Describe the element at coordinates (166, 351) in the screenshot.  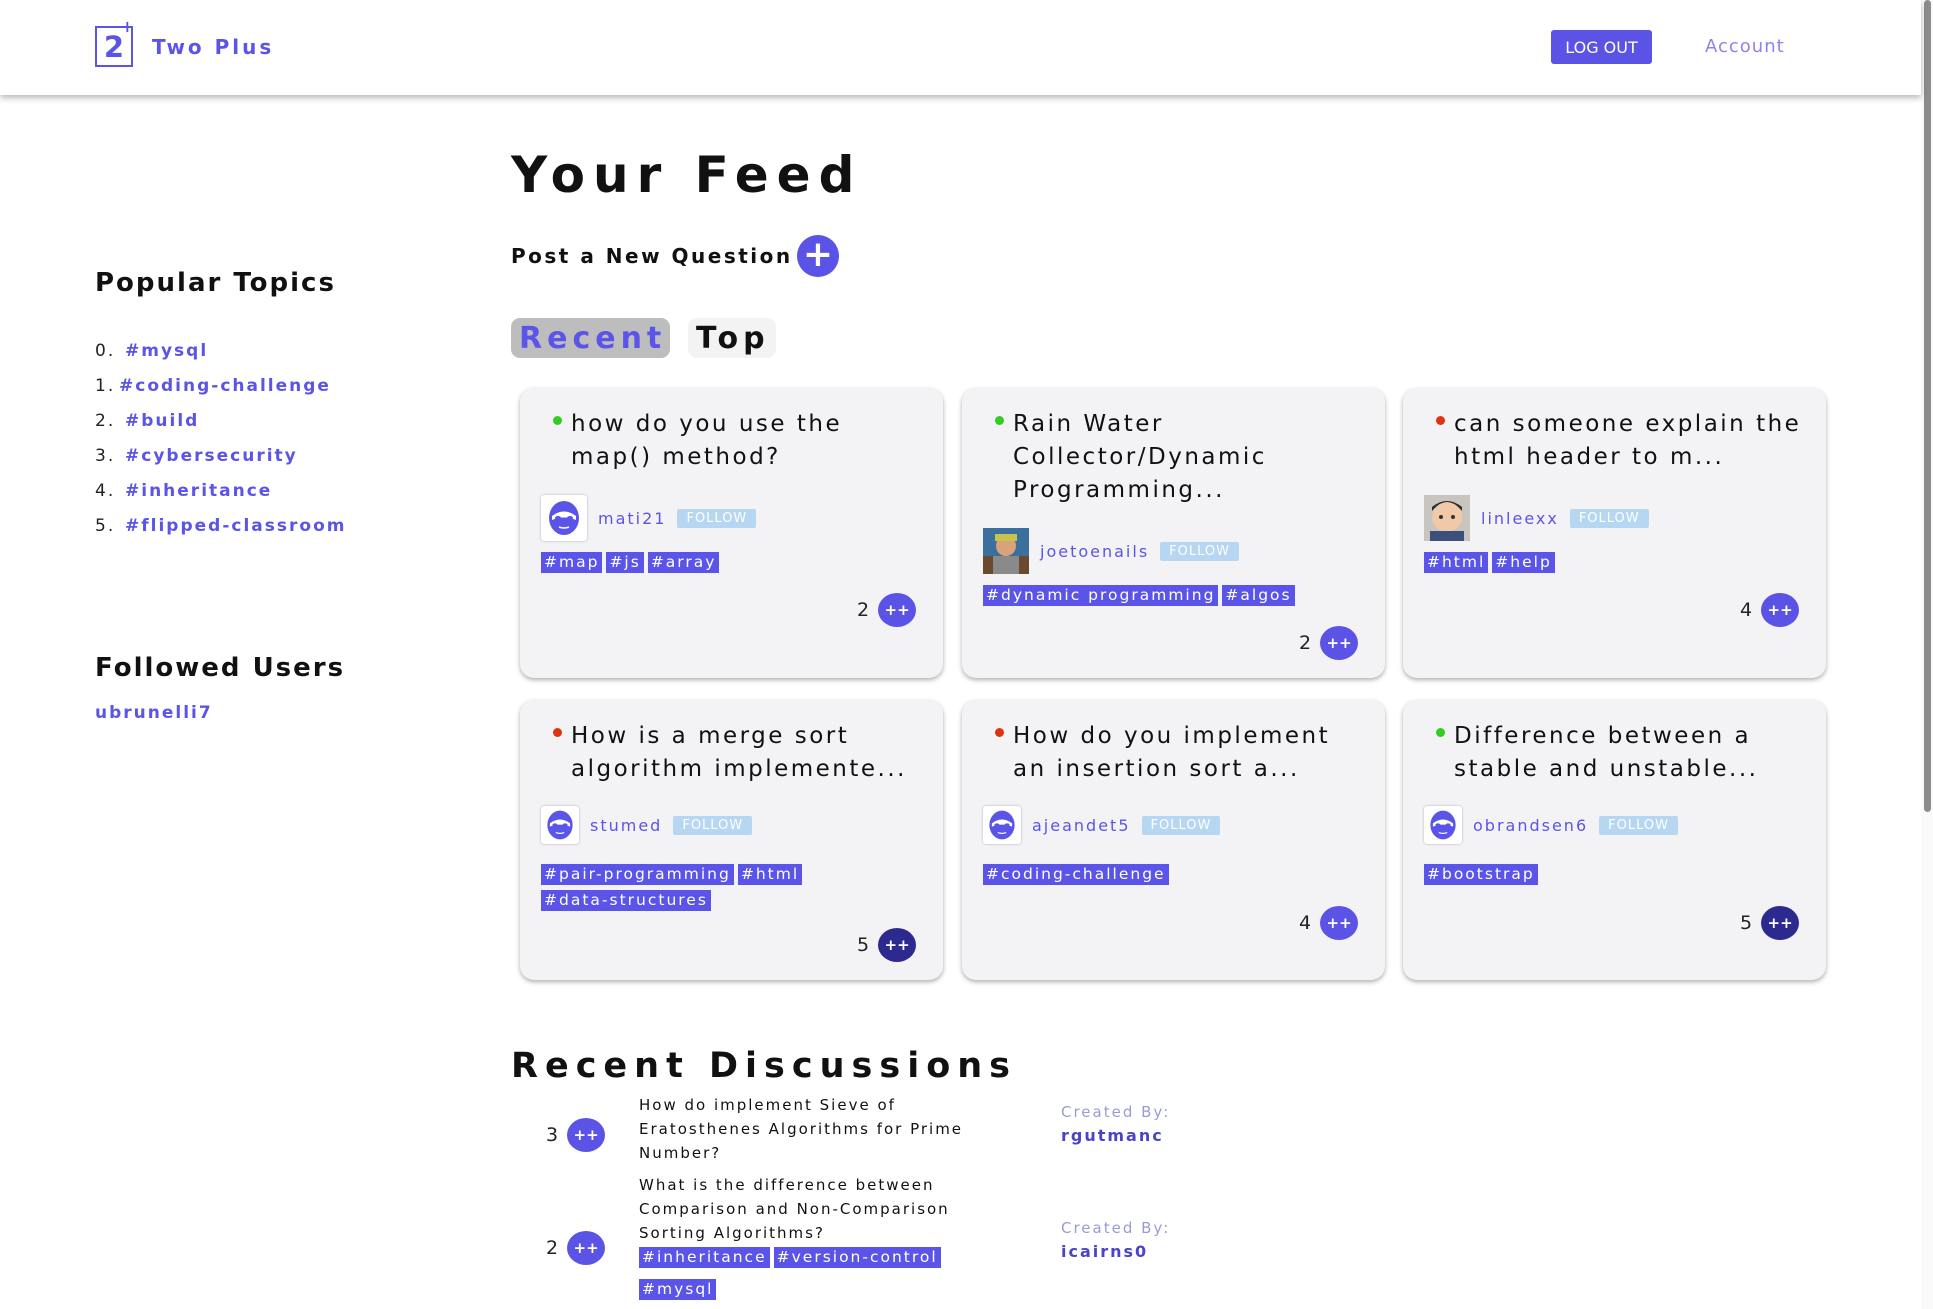
I see `topic-link: #mysql` at that location.